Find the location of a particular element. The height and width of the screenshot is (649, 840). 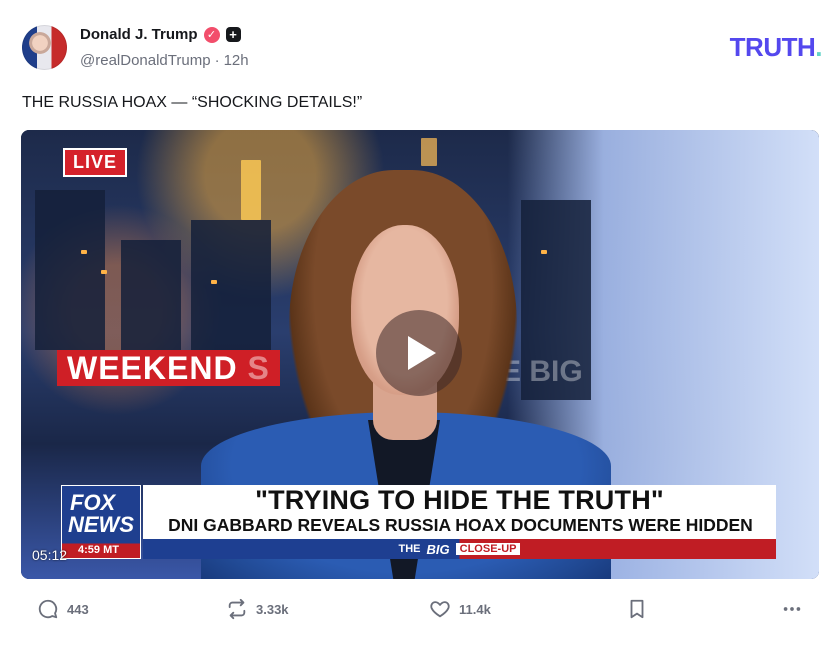

author-avatar is located at coordinates (44, 47).